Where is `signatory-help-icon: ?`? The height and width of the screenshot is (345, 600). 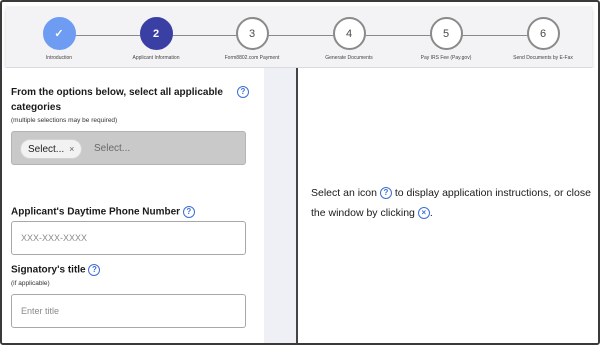
signatory-help-icon: ? is located at coordinates (94, 270).